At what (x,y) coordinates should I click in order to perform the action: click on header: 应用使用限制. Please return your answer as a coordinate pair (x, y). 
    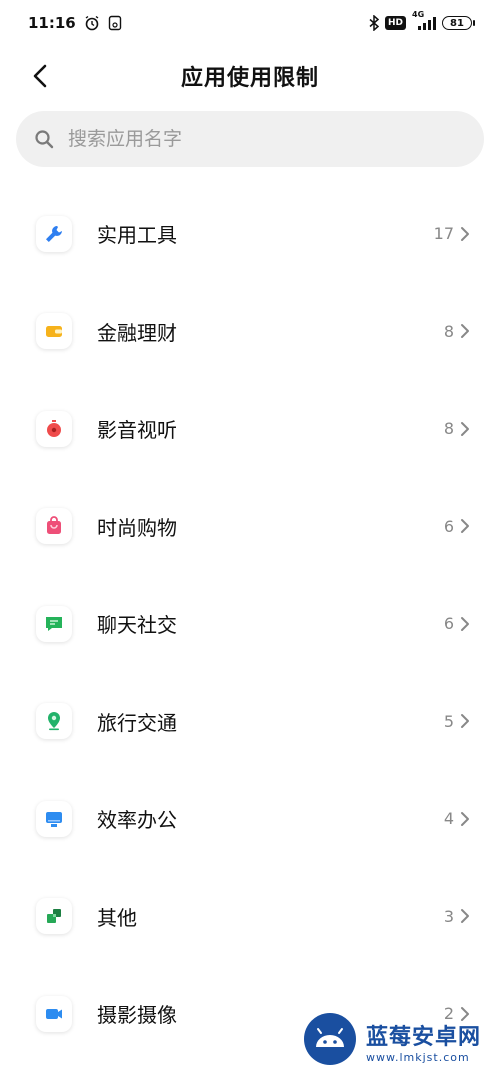
    Looking at the image, I should click on (250, 76).